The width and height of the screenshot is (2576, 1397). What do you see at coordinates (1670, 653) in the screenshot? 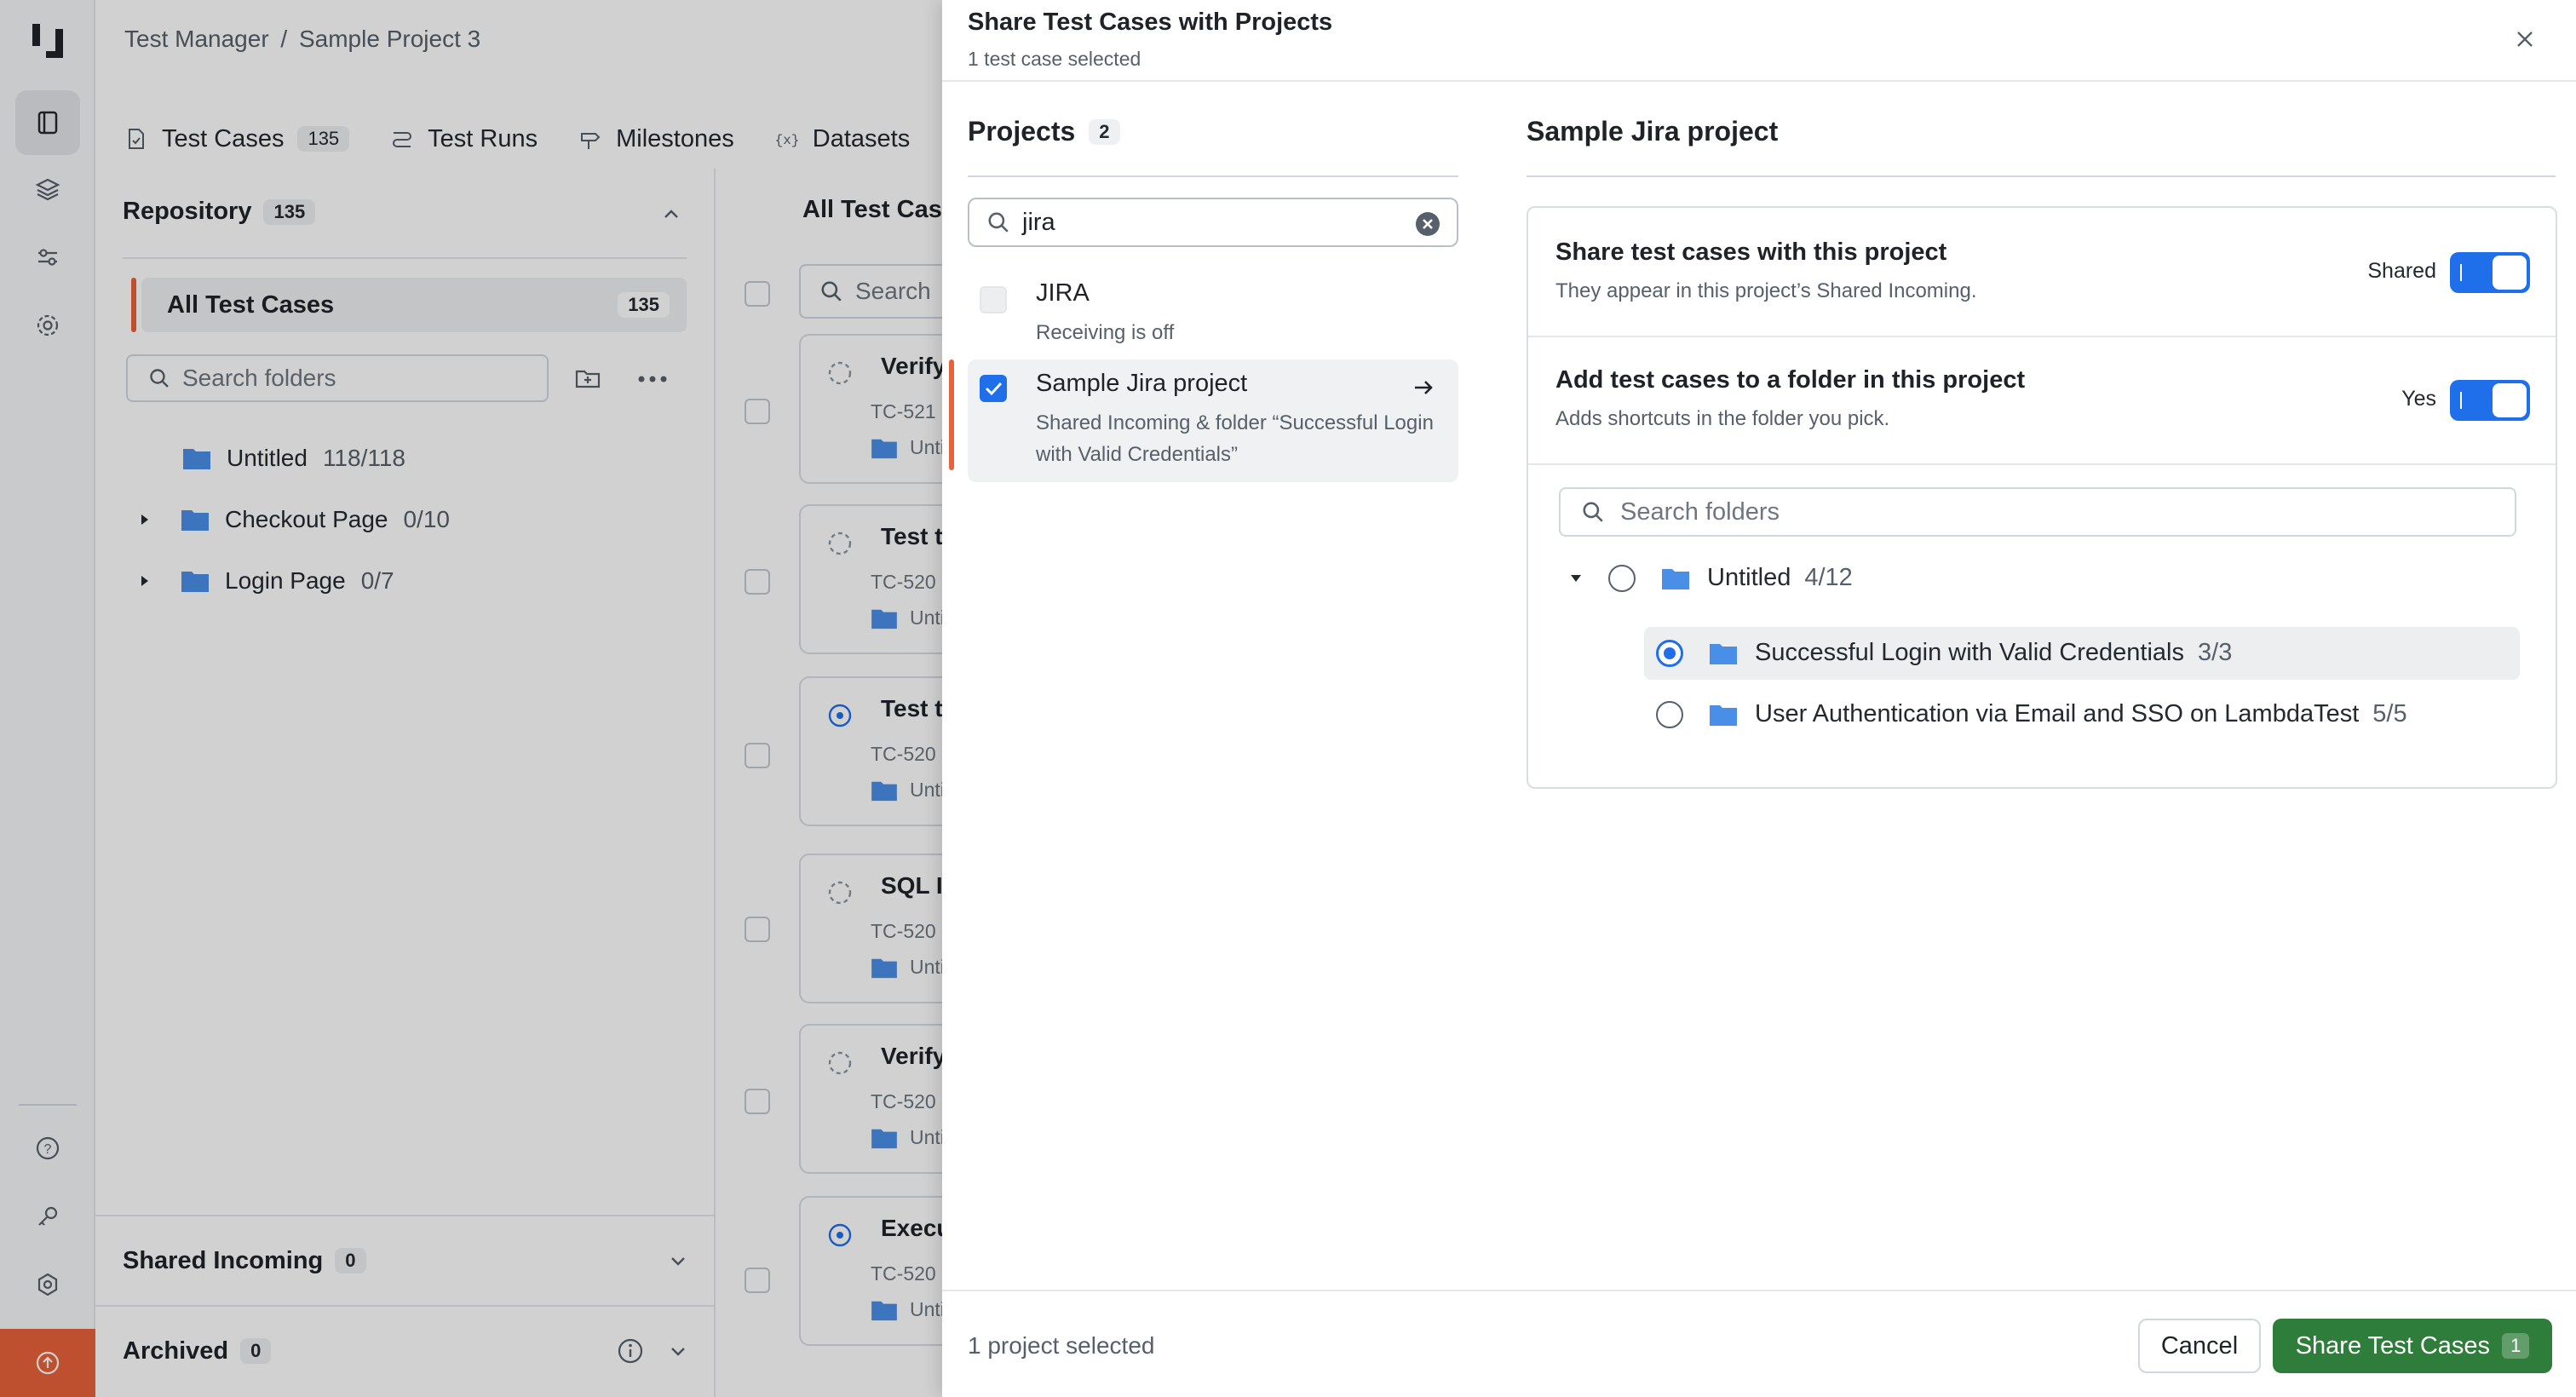
I see `folder-radio-selected` at bounding box center [1670, 653].